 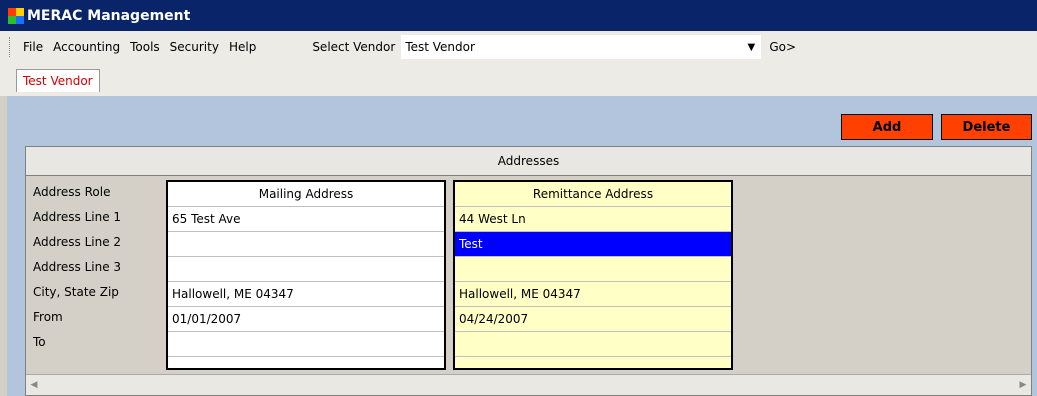 I want to click on row-label-from: From, so click(x=48, y=317).